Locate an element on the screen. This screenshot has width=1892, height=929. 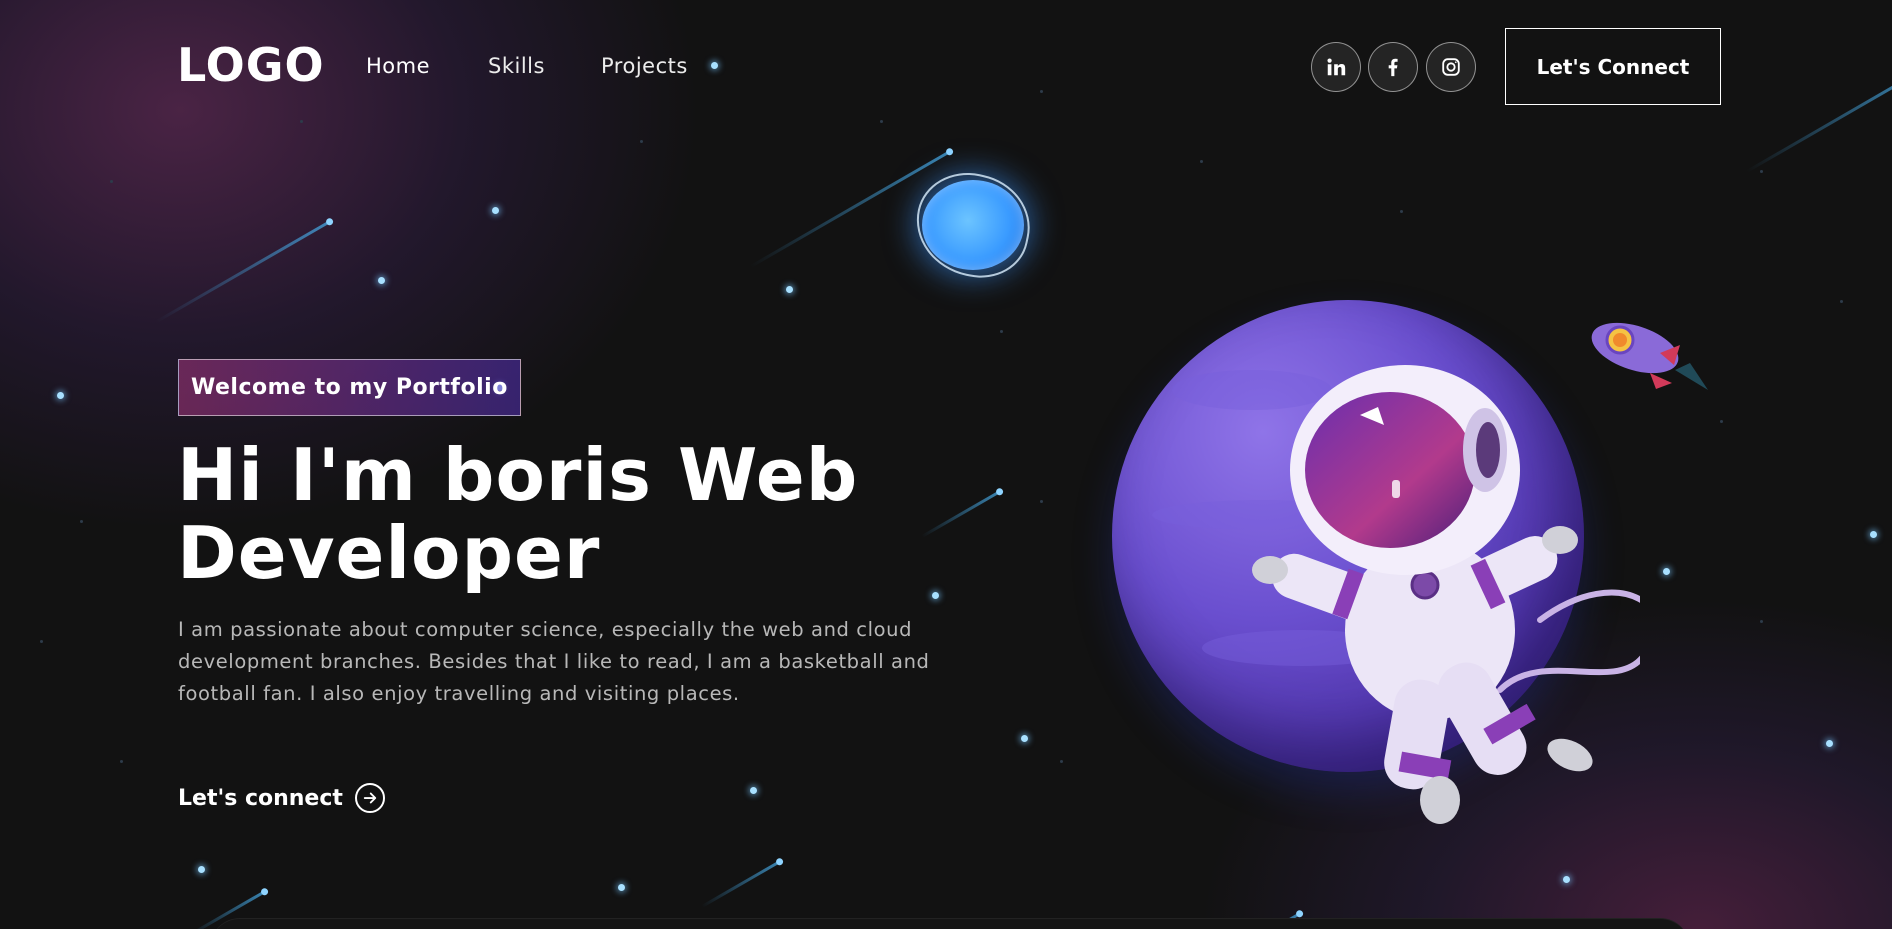
hero-headline: Hi I'm boris Web Developer is located at coordinates (518, 514).